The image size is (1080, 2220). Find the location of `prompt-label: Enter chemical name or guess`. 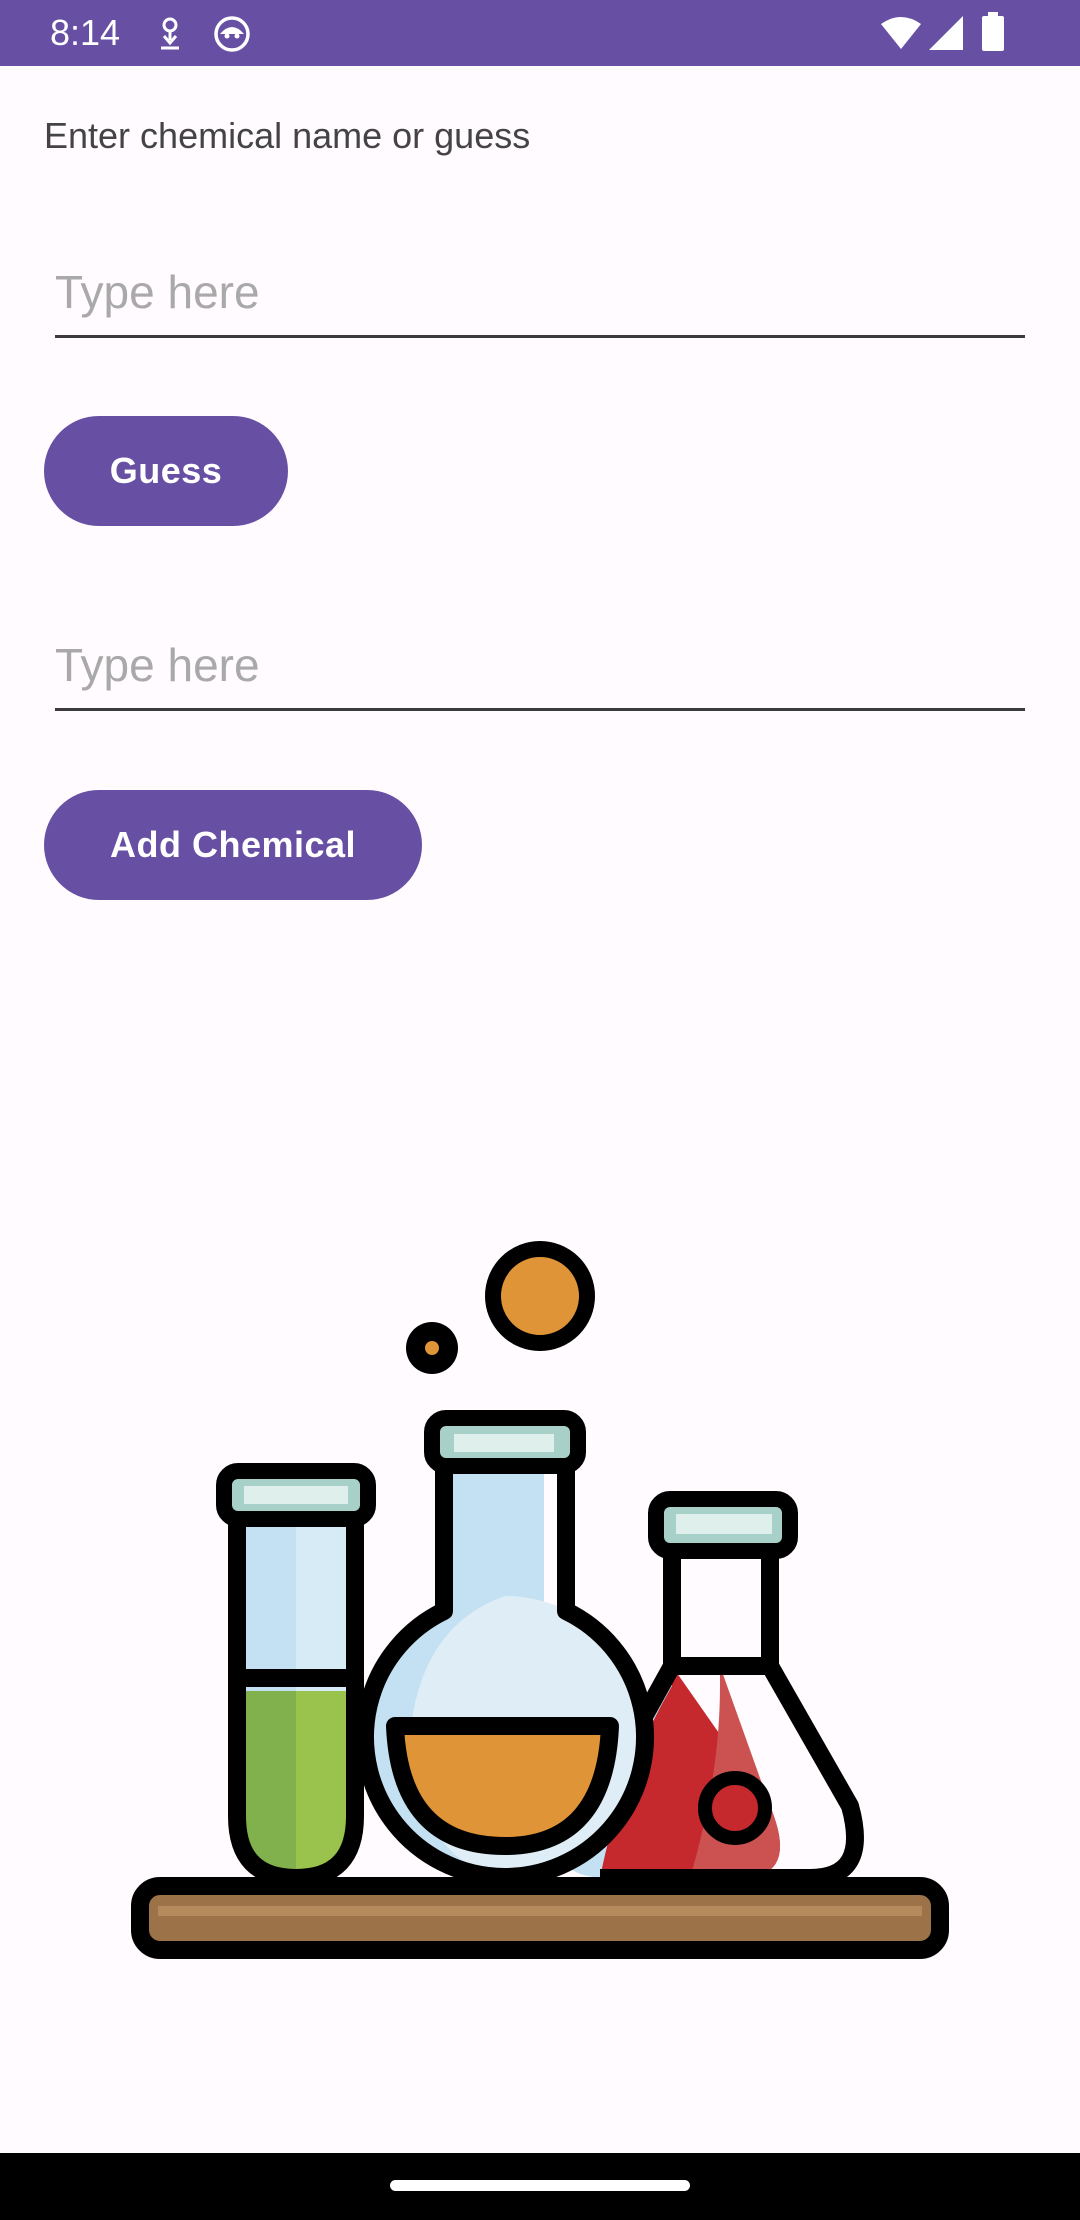

prompt-label: Enter chemical name or guess is located at coordinates (287, 135).